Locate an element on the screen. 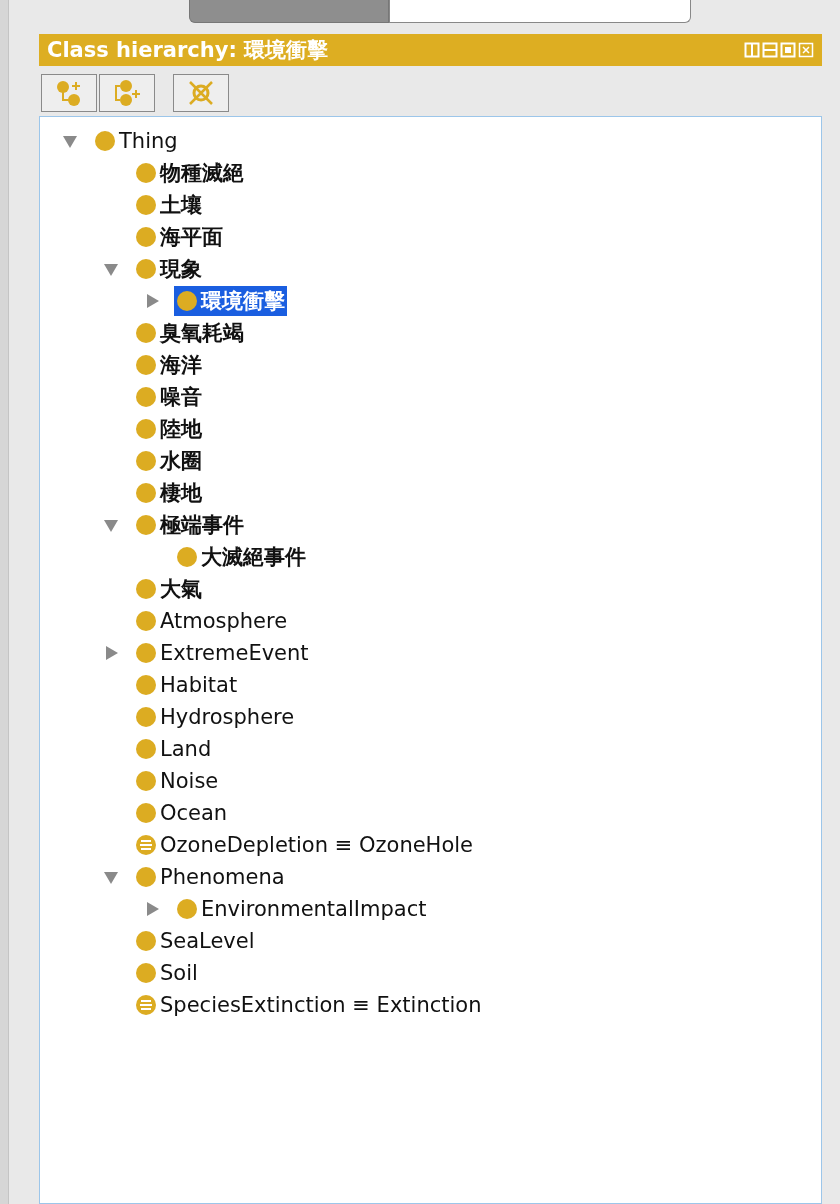 The width and height of the screenshot is (840, 1204). tree-item: SpeciesExtinction ≡ Extinction is located at coordinates (308, 1005).